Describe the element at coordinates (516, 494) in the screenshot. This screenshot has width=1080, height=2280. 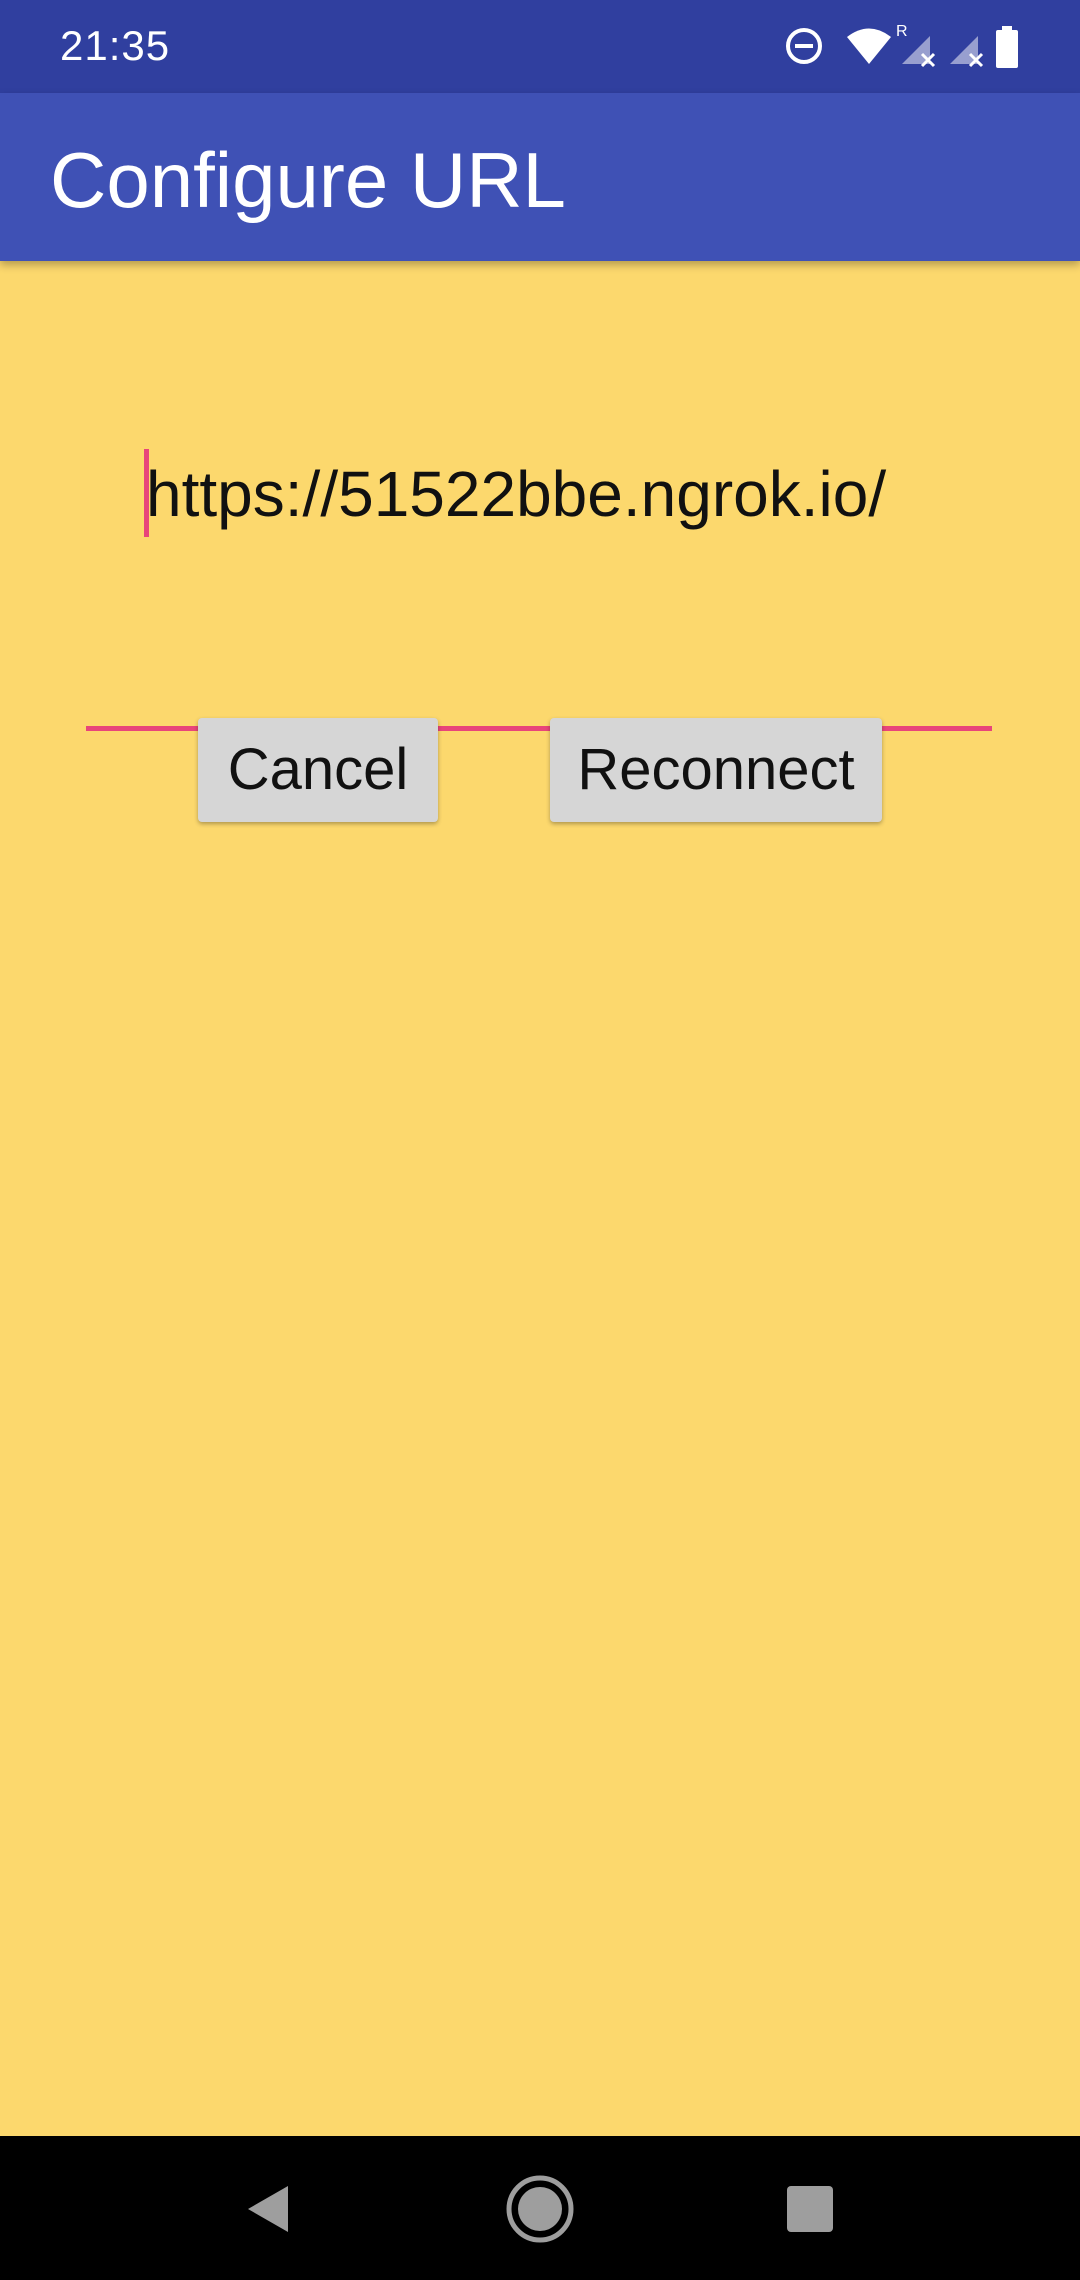
I see `url-input-text: https://51522bbe.ngrok.io/` at that location.